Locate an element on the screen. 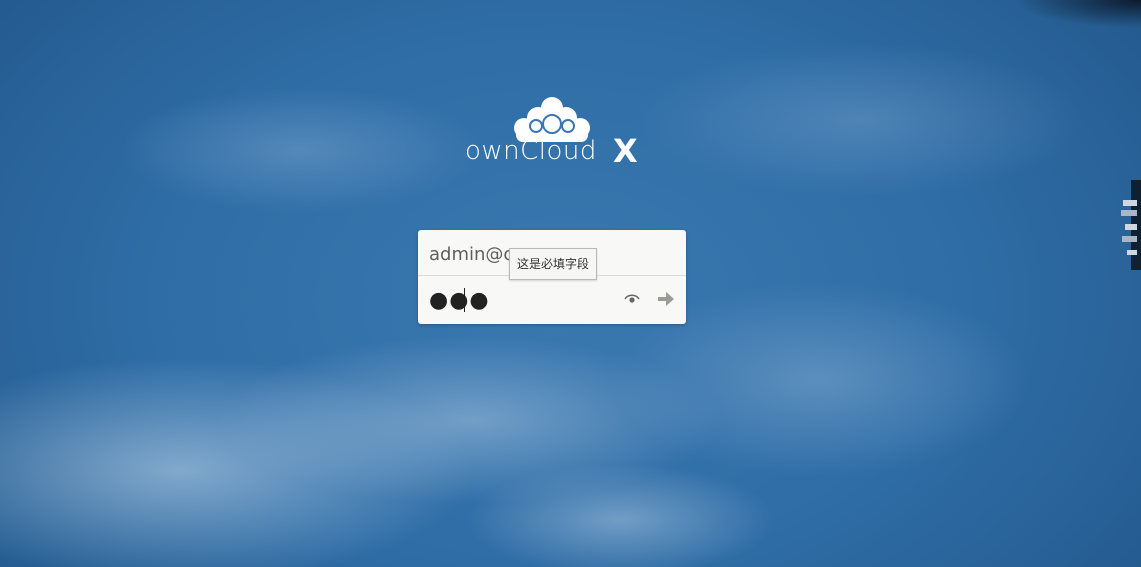  owncloud-logo: ownCloud X is located at coordinates (555, 133).